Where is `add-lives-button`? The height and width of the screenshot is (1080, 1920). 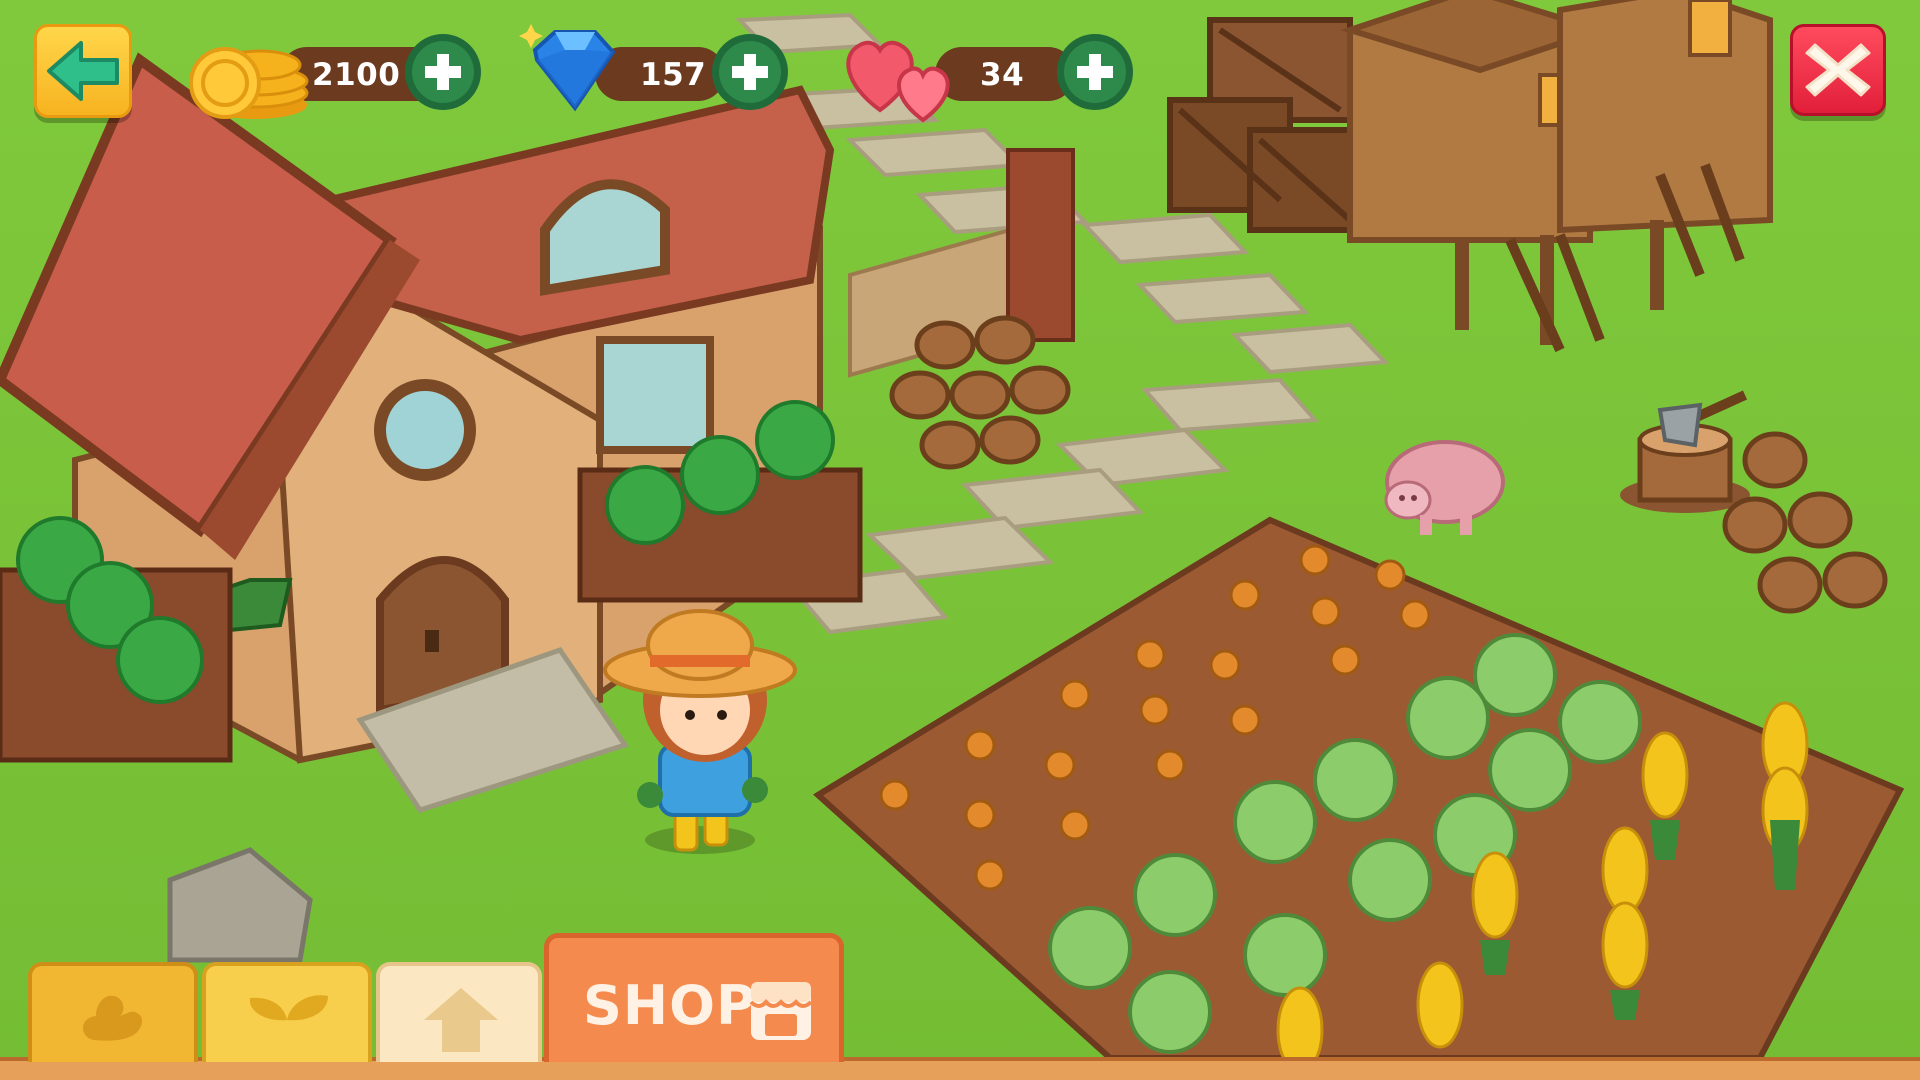
add-lives-button is located at coordinates (1095, 72).